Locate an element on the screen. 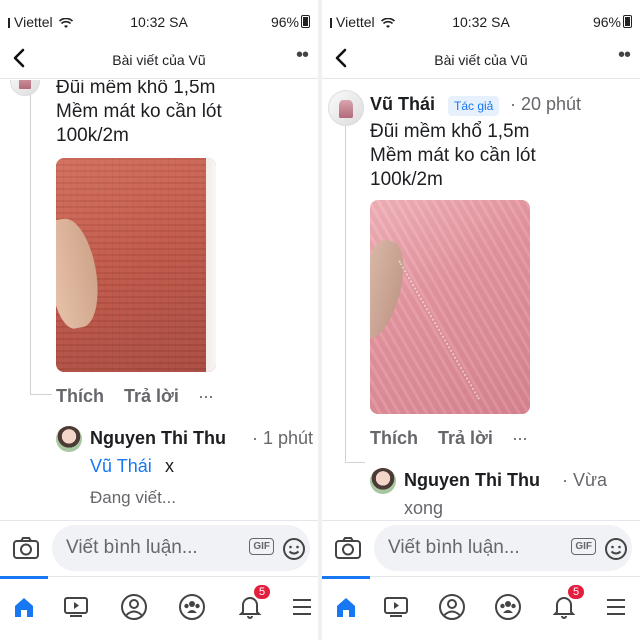 The width and height of the screenshot is (640, 640). reply-time-continued: xong is located at coordinates (424, 508).